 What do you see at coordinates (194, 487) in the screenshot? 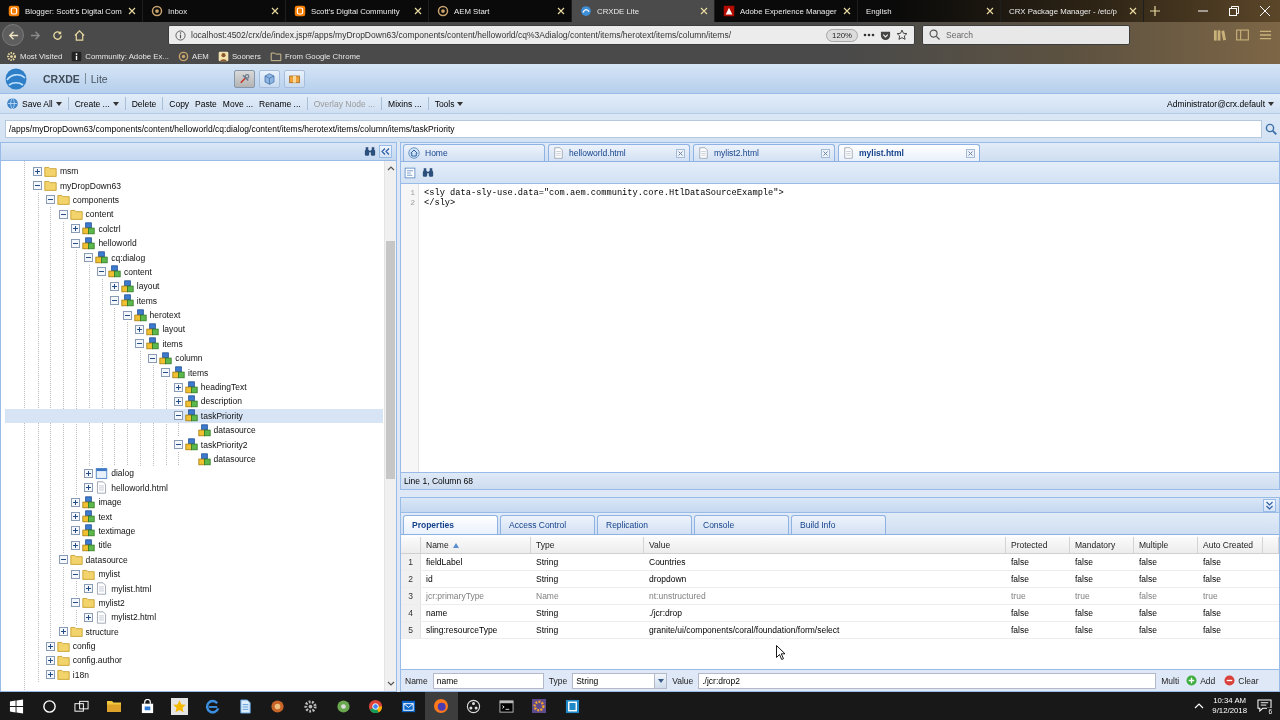
I see `tree-item: helloworld.html` at bounding box center [194, 487].